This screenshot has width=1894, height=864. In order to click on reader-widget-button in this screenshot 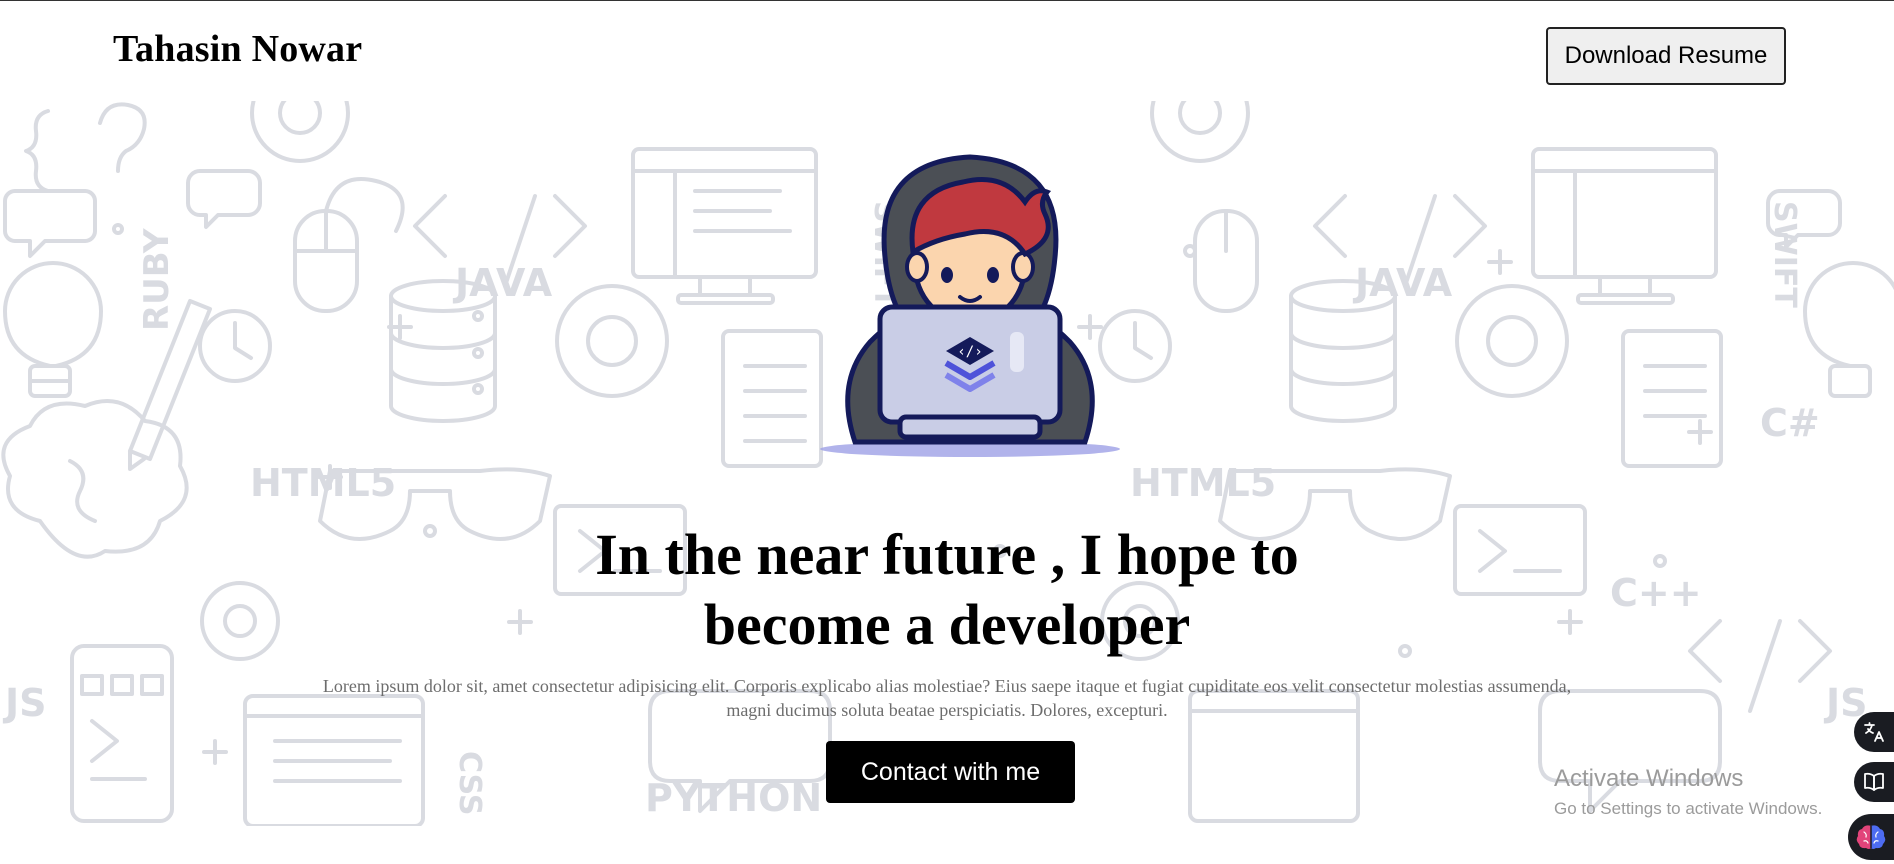, I will do `click(1874, 782)`.